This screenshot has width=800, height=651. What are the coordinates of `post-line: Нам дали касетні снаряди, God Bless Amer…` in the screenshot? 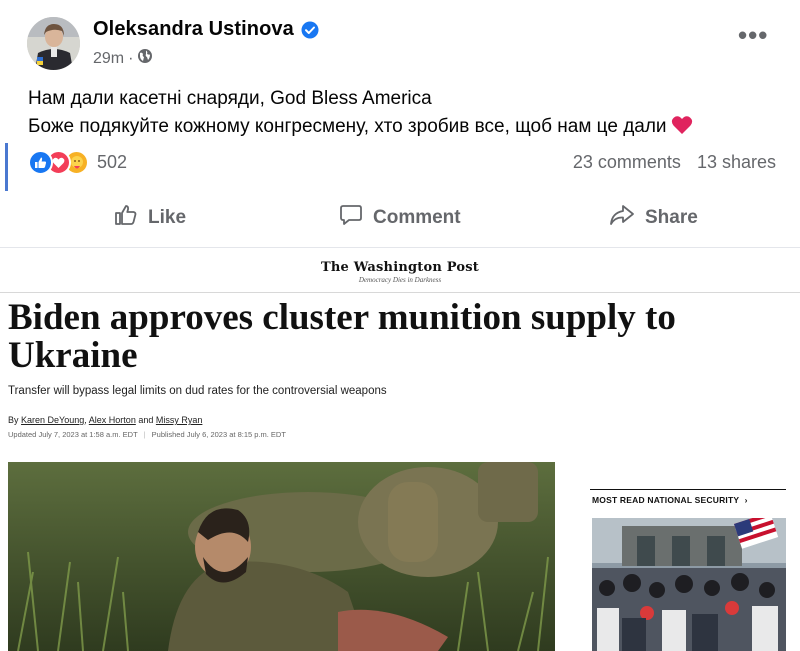 It's located at (230, 98).